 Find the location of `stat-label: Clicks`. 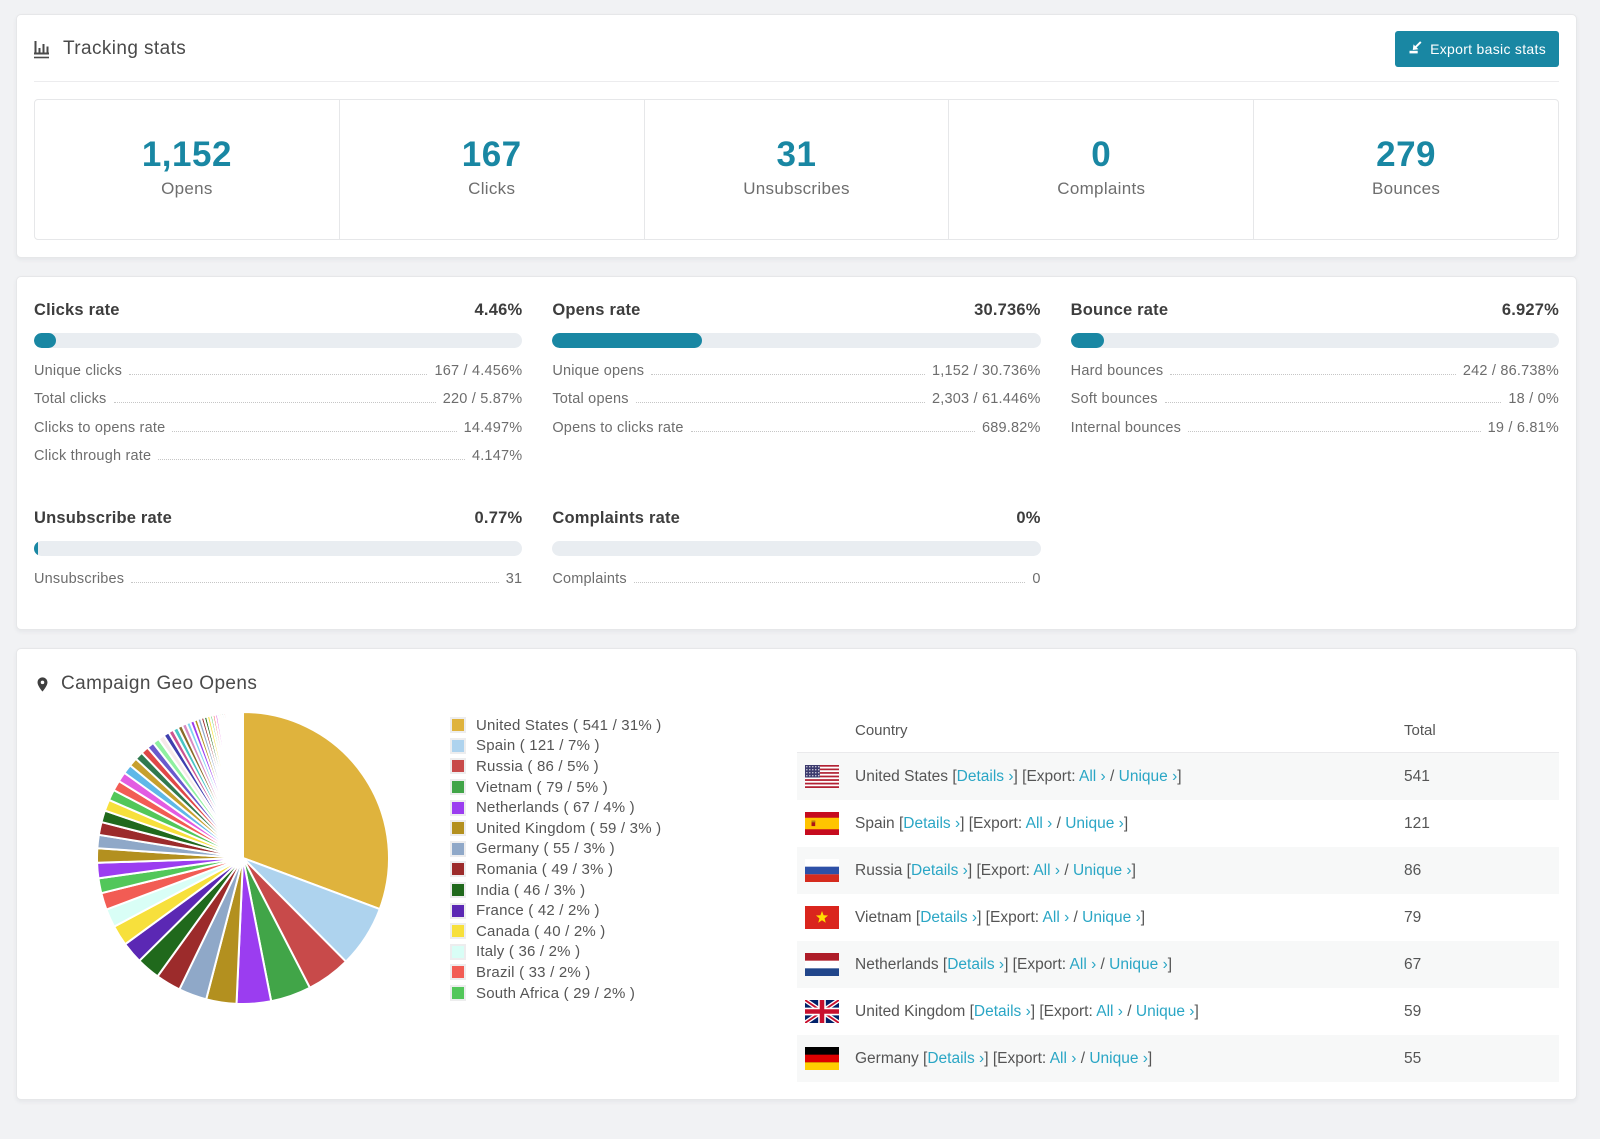

stat-label: Clicks is located at coordinates (492, 188).